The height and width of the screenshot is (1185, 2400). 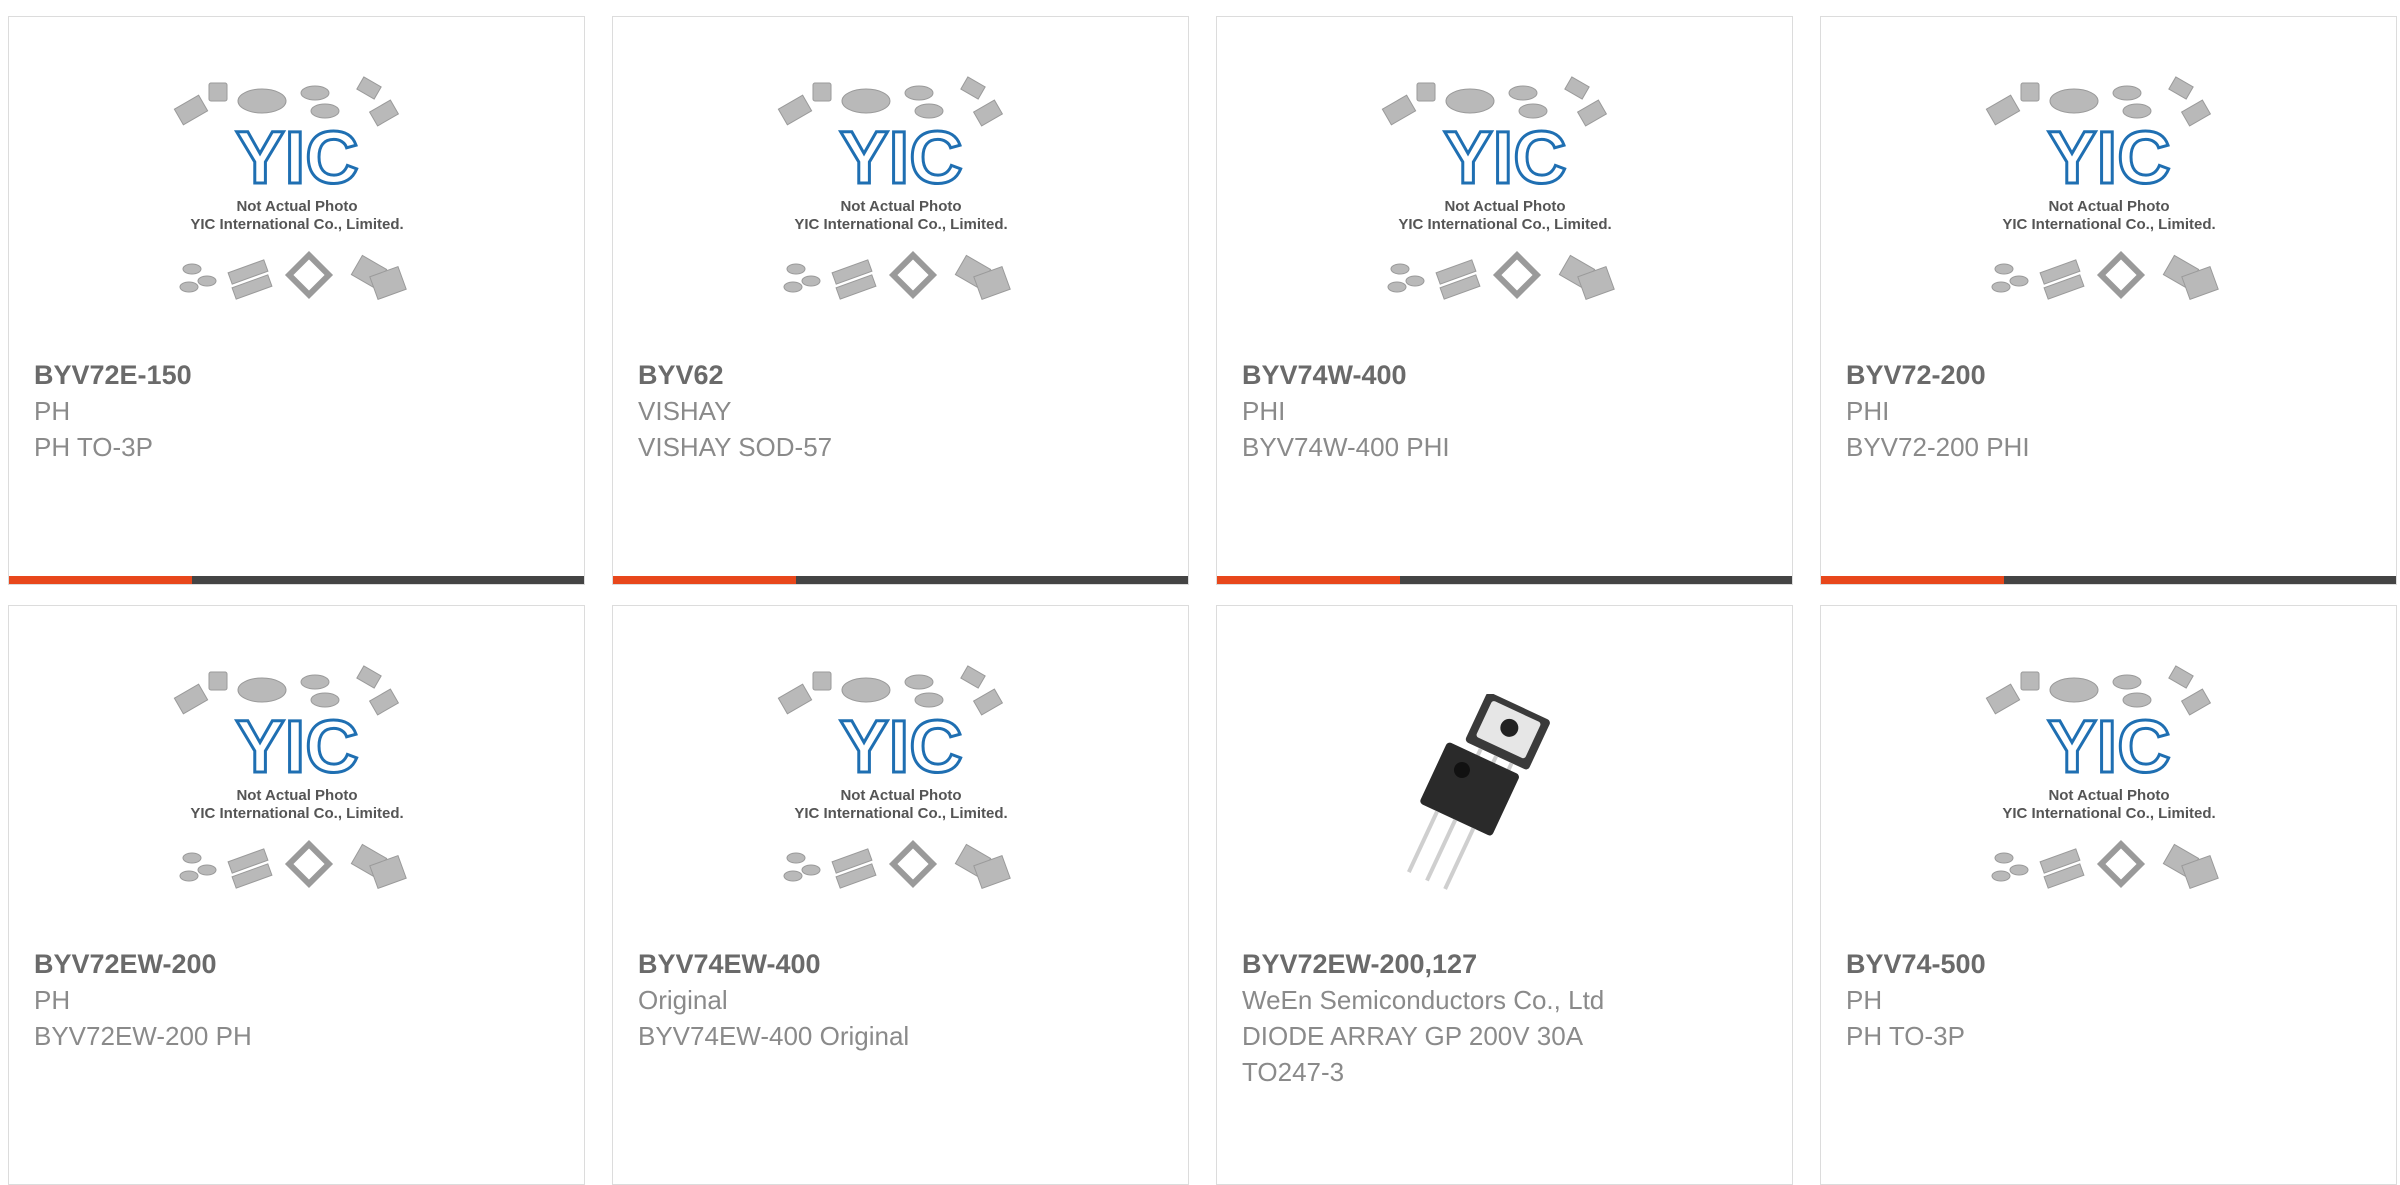 What do you see at coordinates (1293, 1072) in the screenshot?
I see `description-continued: TO247-3` at bounding box center [1293, 1072].